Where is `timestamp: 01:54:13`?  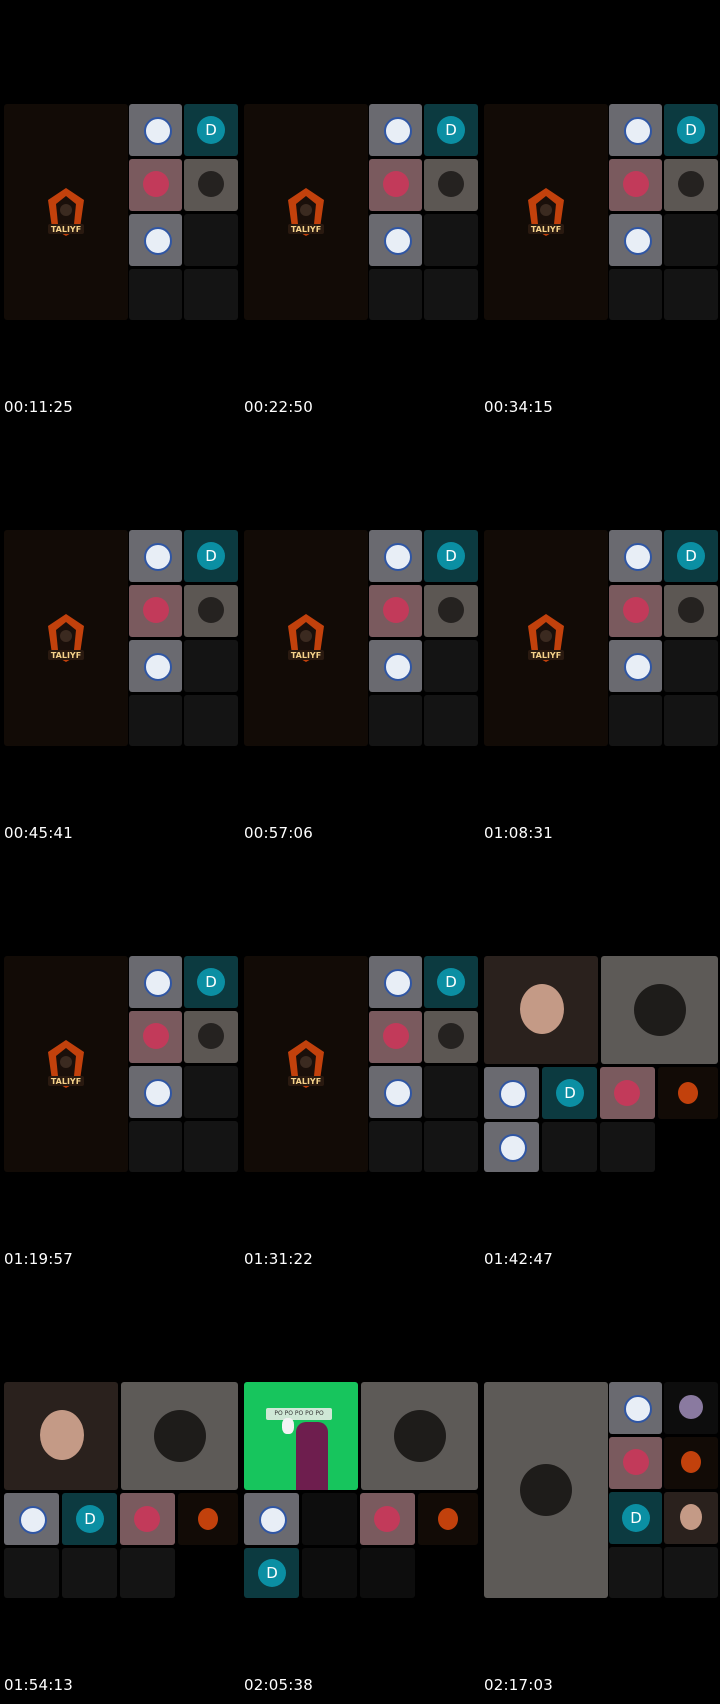
timestamp: 01:54:13 is located at coordinates (38, 1685).